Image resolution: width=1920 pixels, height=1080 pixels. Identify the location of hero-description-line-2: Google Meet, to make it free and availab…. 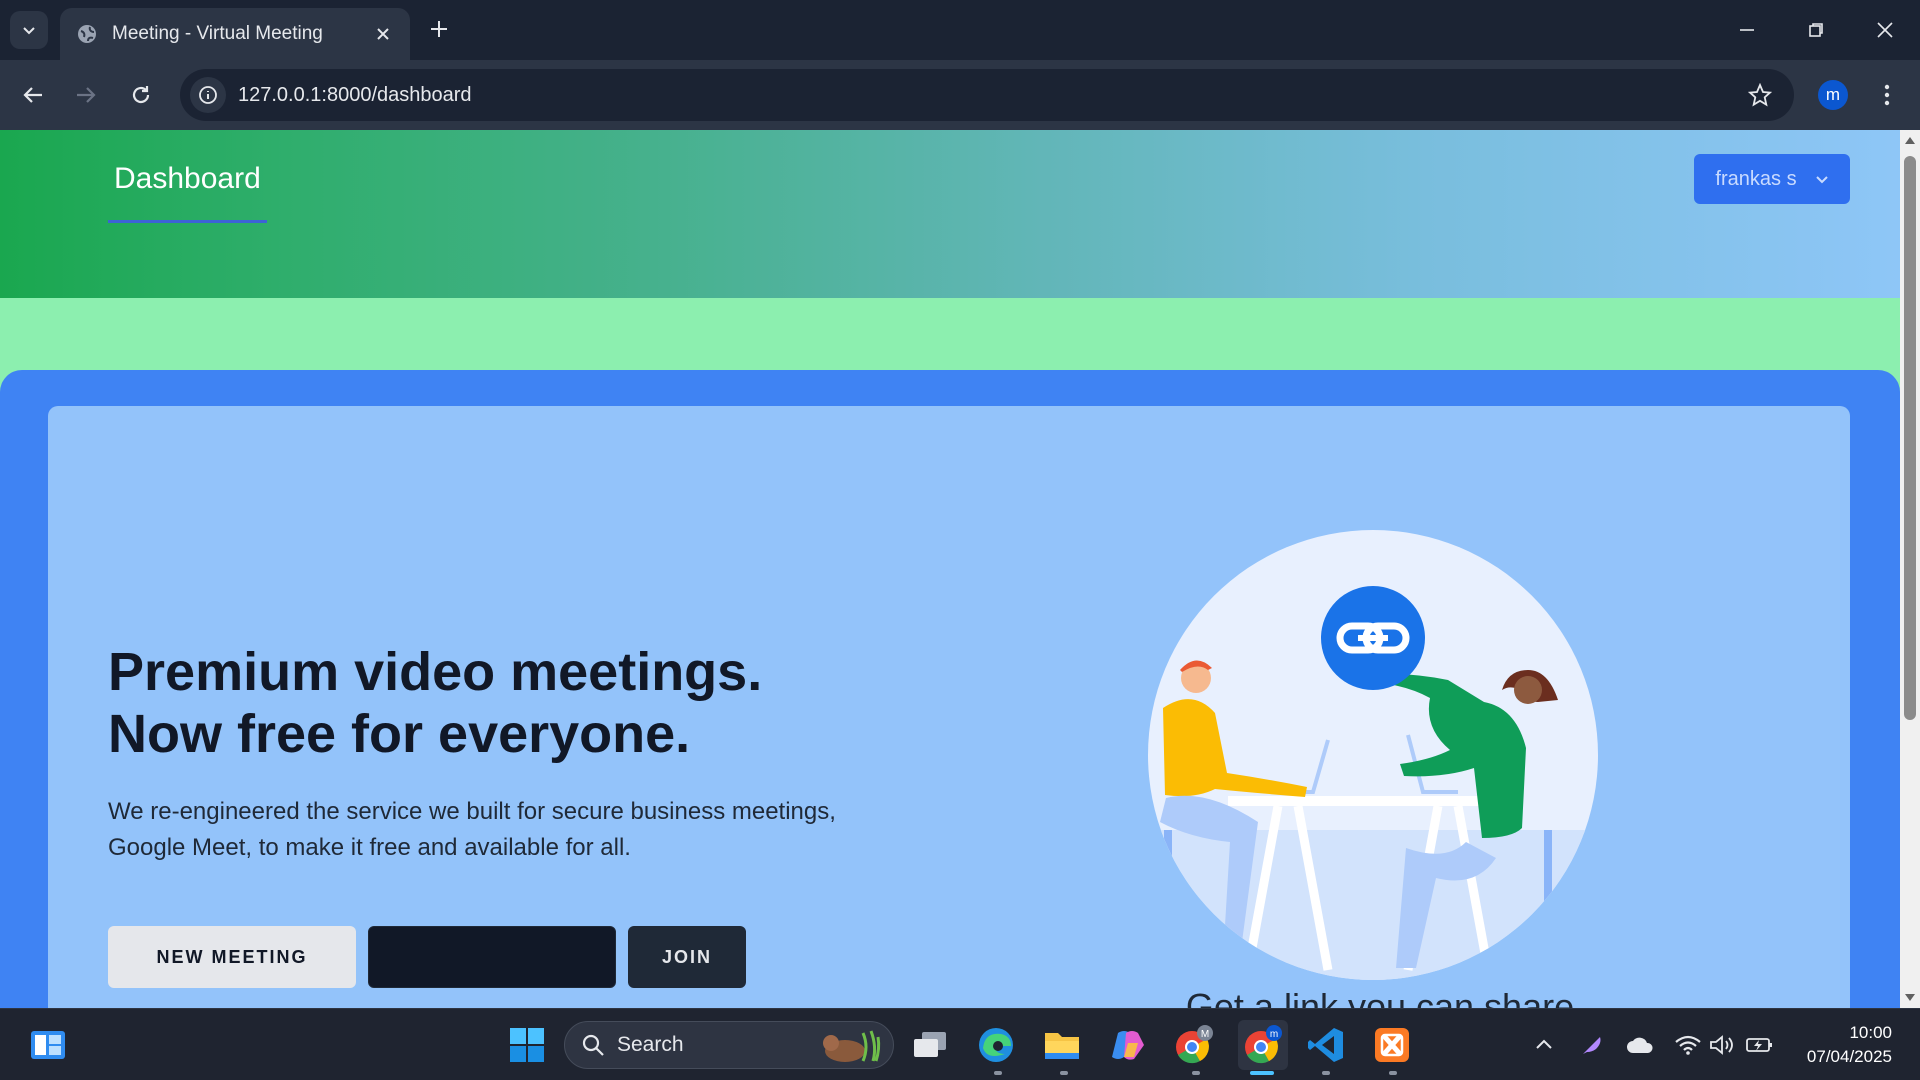
(369, 847).